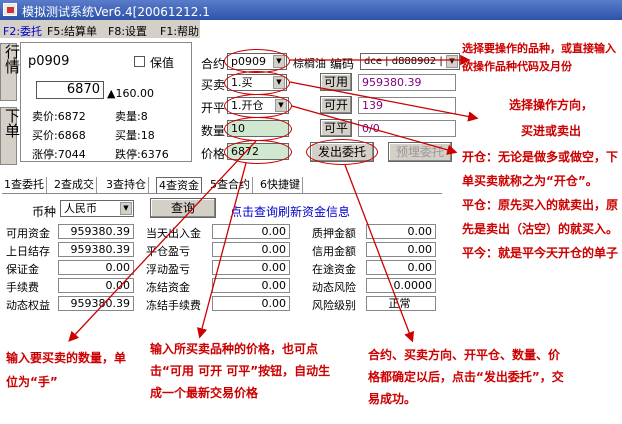 This screenshot has width=622, height=424. I want to click on limit-down: 跌停:6376, so click(142, 154).